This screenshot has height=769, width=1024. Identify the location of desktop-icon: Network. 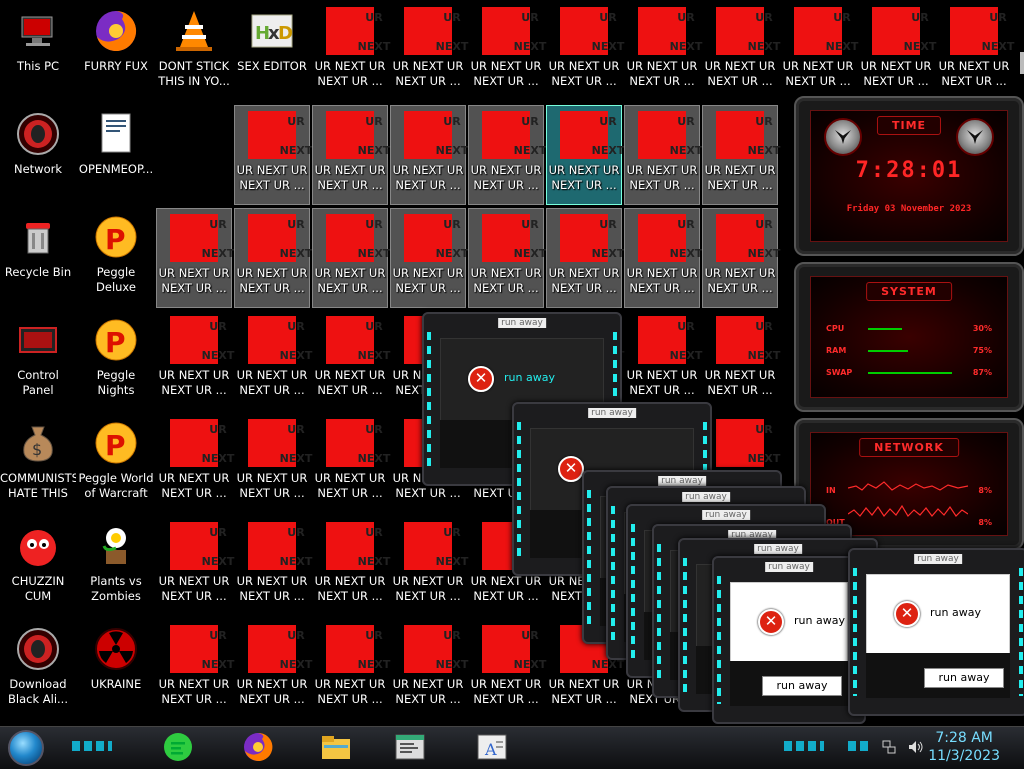
(38, 155).